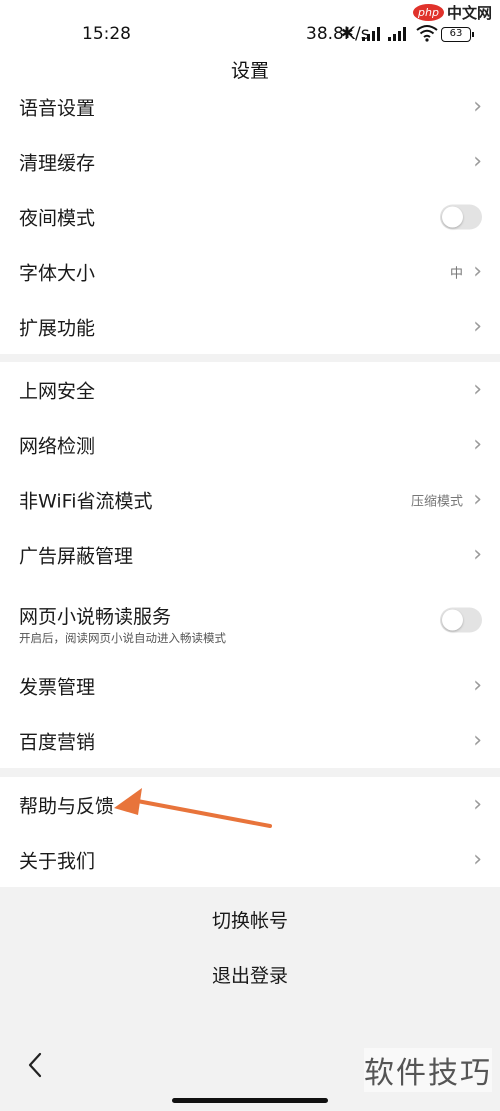 This screenshot has width=500, height=1111. Describe the element at coordinates (250, 28) in the screenshot. I see `status-bar: 15:28 38.8K/s ✱ 63 php 中文网` at that location.